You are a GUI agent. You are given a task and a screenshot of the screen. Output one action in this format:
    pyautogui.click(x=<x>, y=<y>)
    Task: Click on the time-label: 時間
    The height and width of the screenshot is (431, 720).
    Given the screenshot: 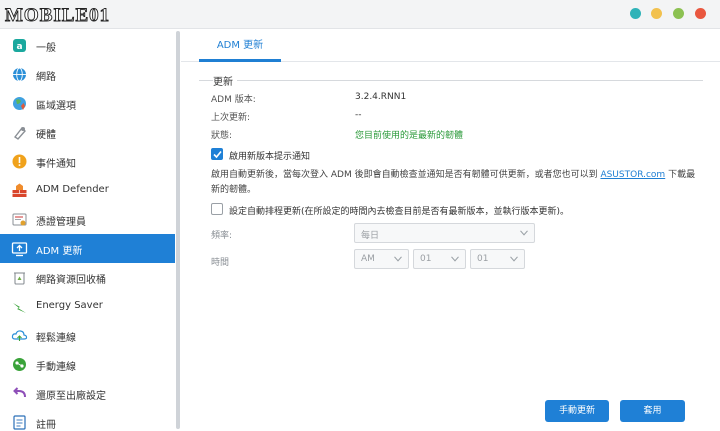 What is the action you would take?
    pyautogui.click(x=220, y=263)
    